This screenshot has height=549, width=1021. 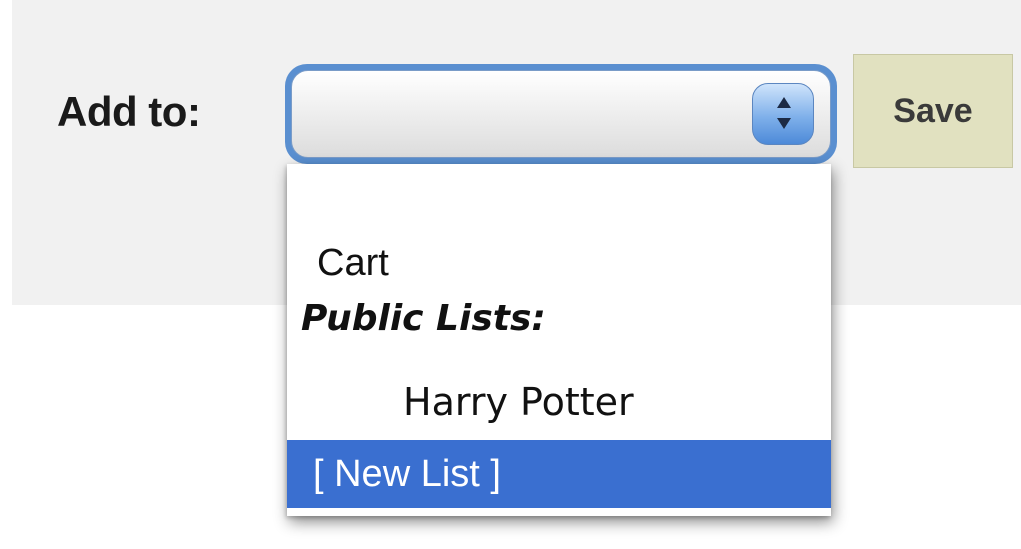 I want to click on list-select-field, so click(x=561, y=114).